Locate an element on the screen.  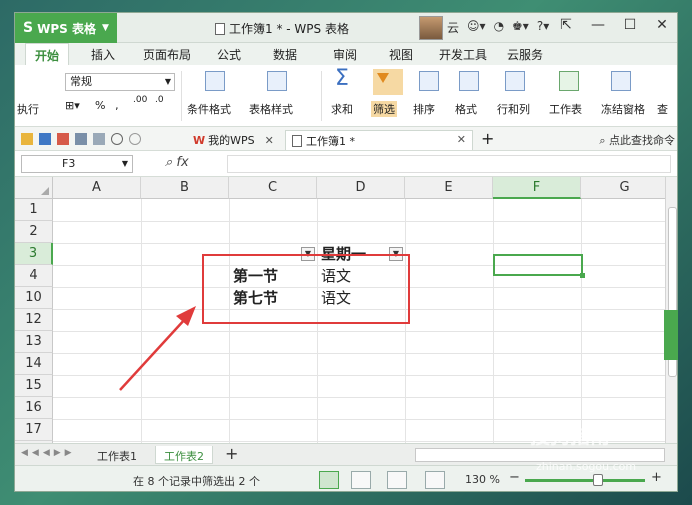
arrow-shaft is located at coordinates (153, 354).